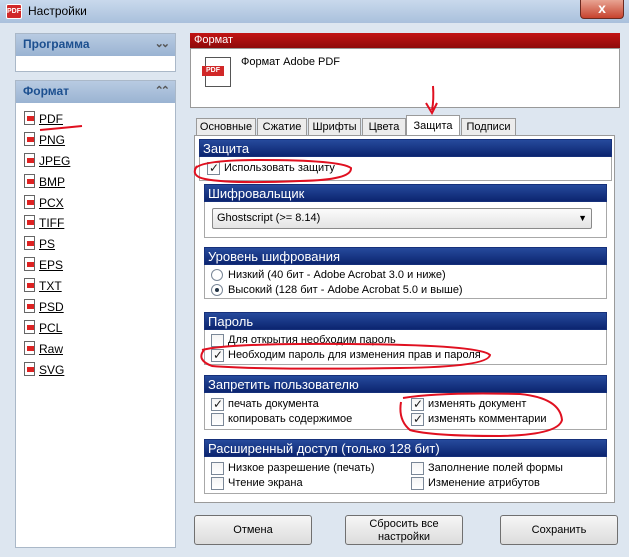  What do you see at coordinates (314, 11) in the screenshot?
I see `title-bar: PDF Настройки x` at bounding box center [314, 11].